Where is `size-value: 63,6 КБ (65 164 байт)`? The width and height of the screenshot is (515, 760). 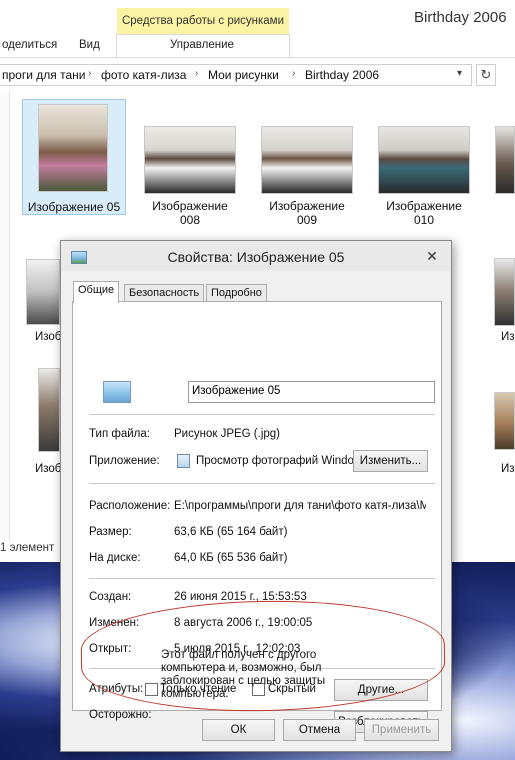 size-value: 63,6 КБ (65 164 байт) is located at coordinates (231, 532).